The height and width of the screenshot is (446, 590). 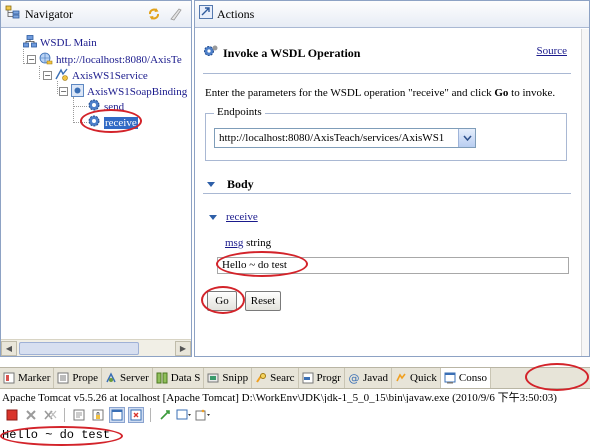 What do you see at coordinates (56, 435) in the screenshot?
I see `console-output: Hello ~ do test` at bounding box center [56, 435].